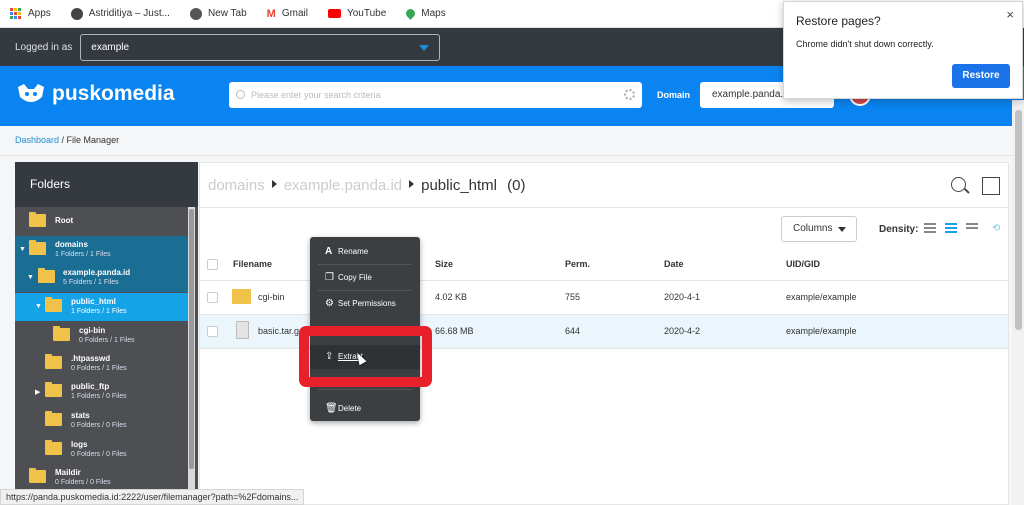 The height and width of the screenshot is (505, 1024). Describe the element at coordinates (294, 13) in the screenshot. I see `bookmark-label: Gmail` at that location.